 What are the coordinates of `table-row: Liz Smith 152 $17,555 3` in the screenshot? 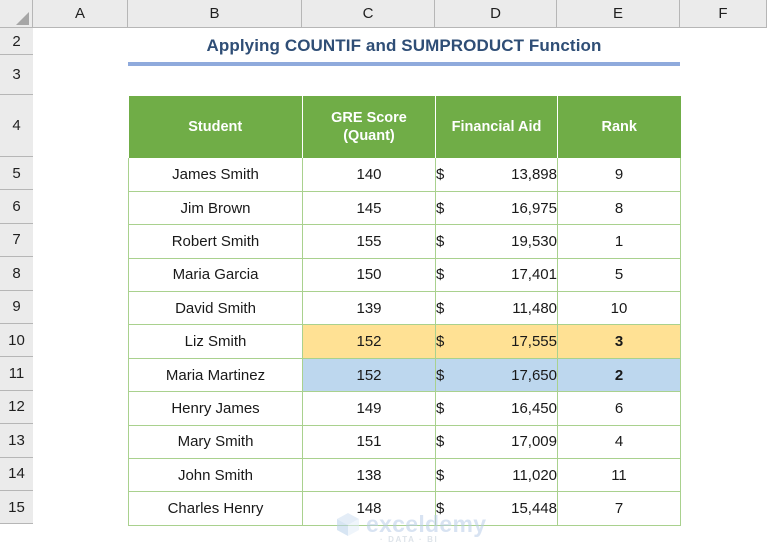 It's located at (404, 341).